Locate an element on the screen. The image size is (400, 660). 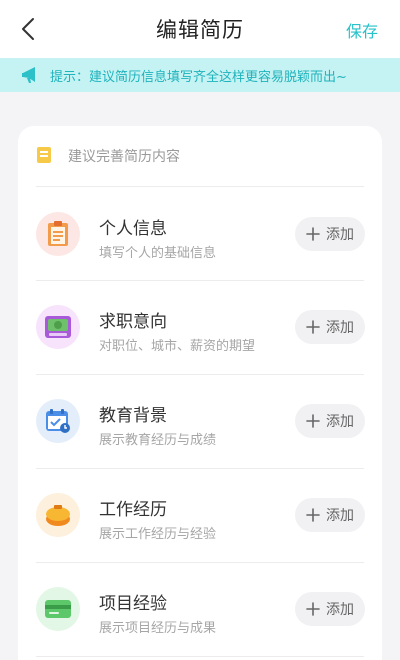
section-title: 求职意向 is located at coordinates (133, 322).